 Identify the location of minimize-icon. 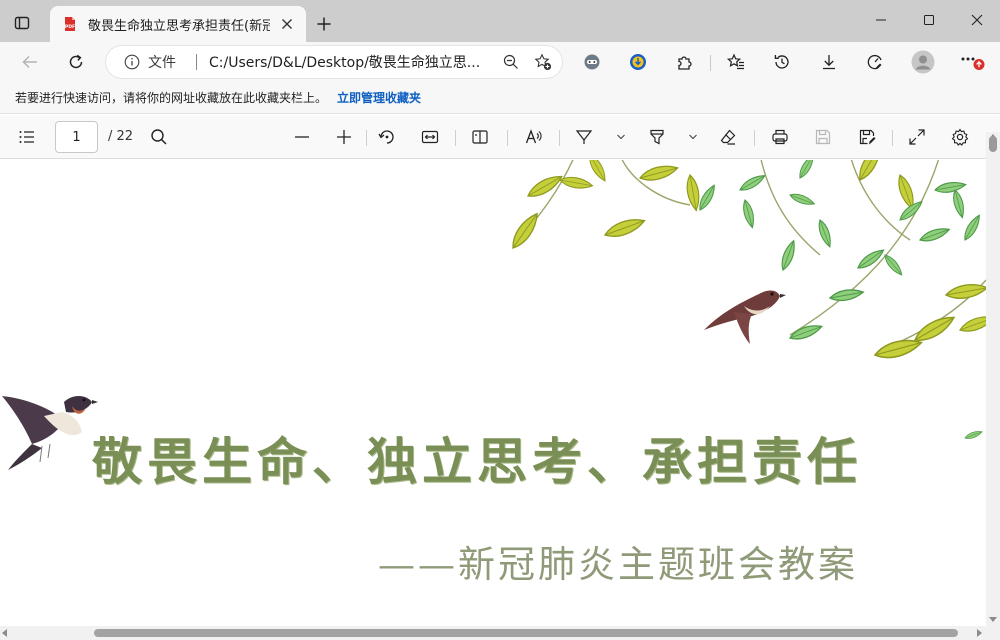
(881, 20).